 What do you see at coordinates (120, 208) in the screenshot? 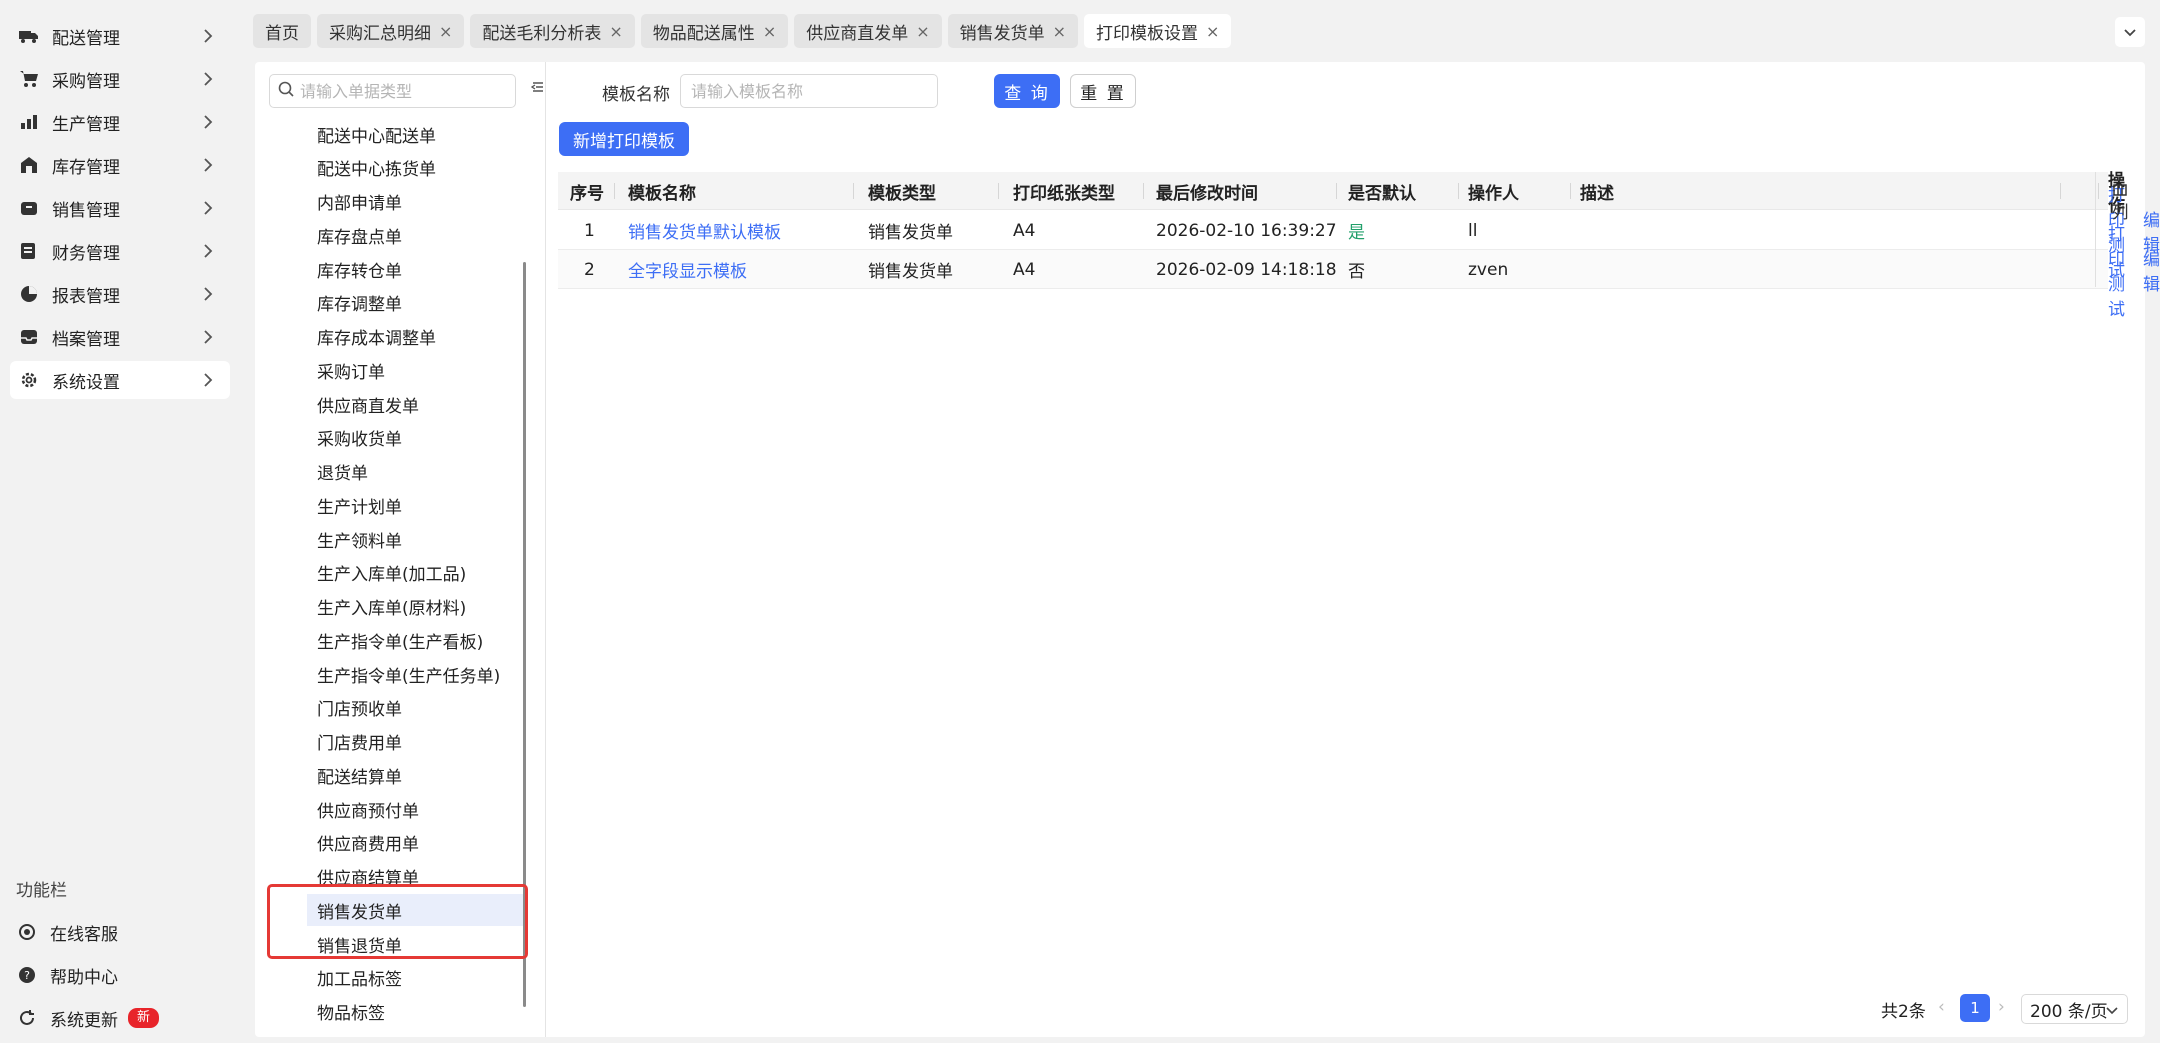
I see `sidebar-item-sales: 销售管理` at bounding box center [120, 208].